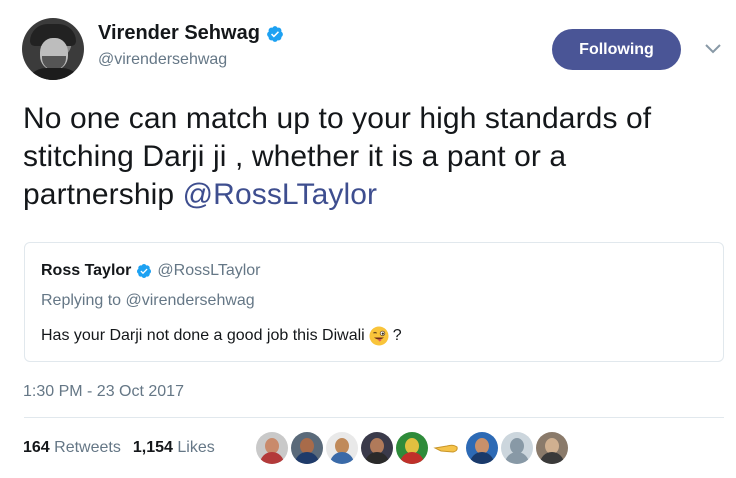 Image resolution: width=736 pixels, height=478 pixels. I want to click on tweet-stats: 164 Retweets 1,154 Likes, so click(119, 448).